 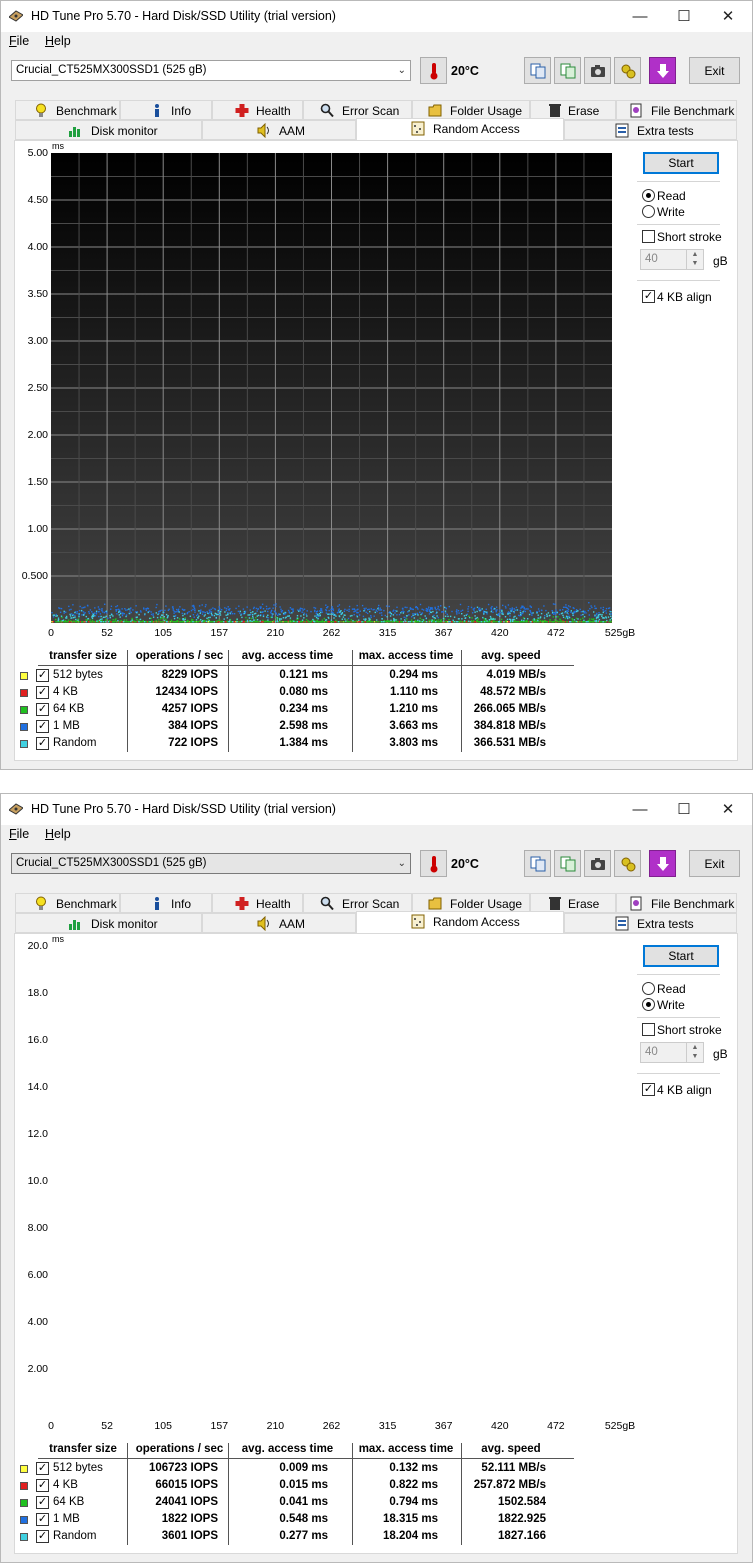 What do you see at coordinates (58, 146) in the screenshot?
I see `y-axis-unit: ms` at bounding box center [58, 146].